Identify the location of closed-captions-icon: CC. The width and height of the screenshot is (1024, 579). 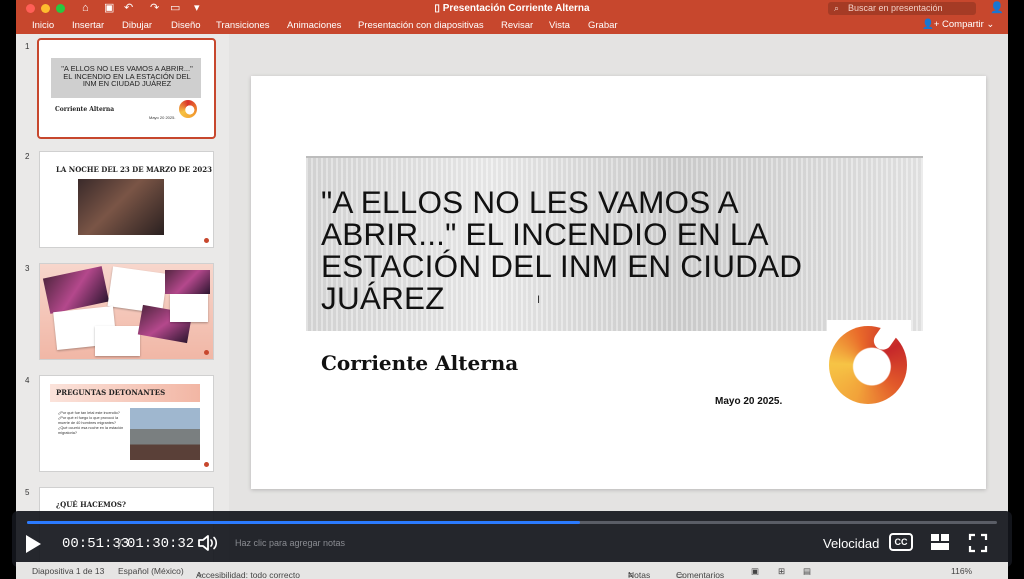
(901, 542).